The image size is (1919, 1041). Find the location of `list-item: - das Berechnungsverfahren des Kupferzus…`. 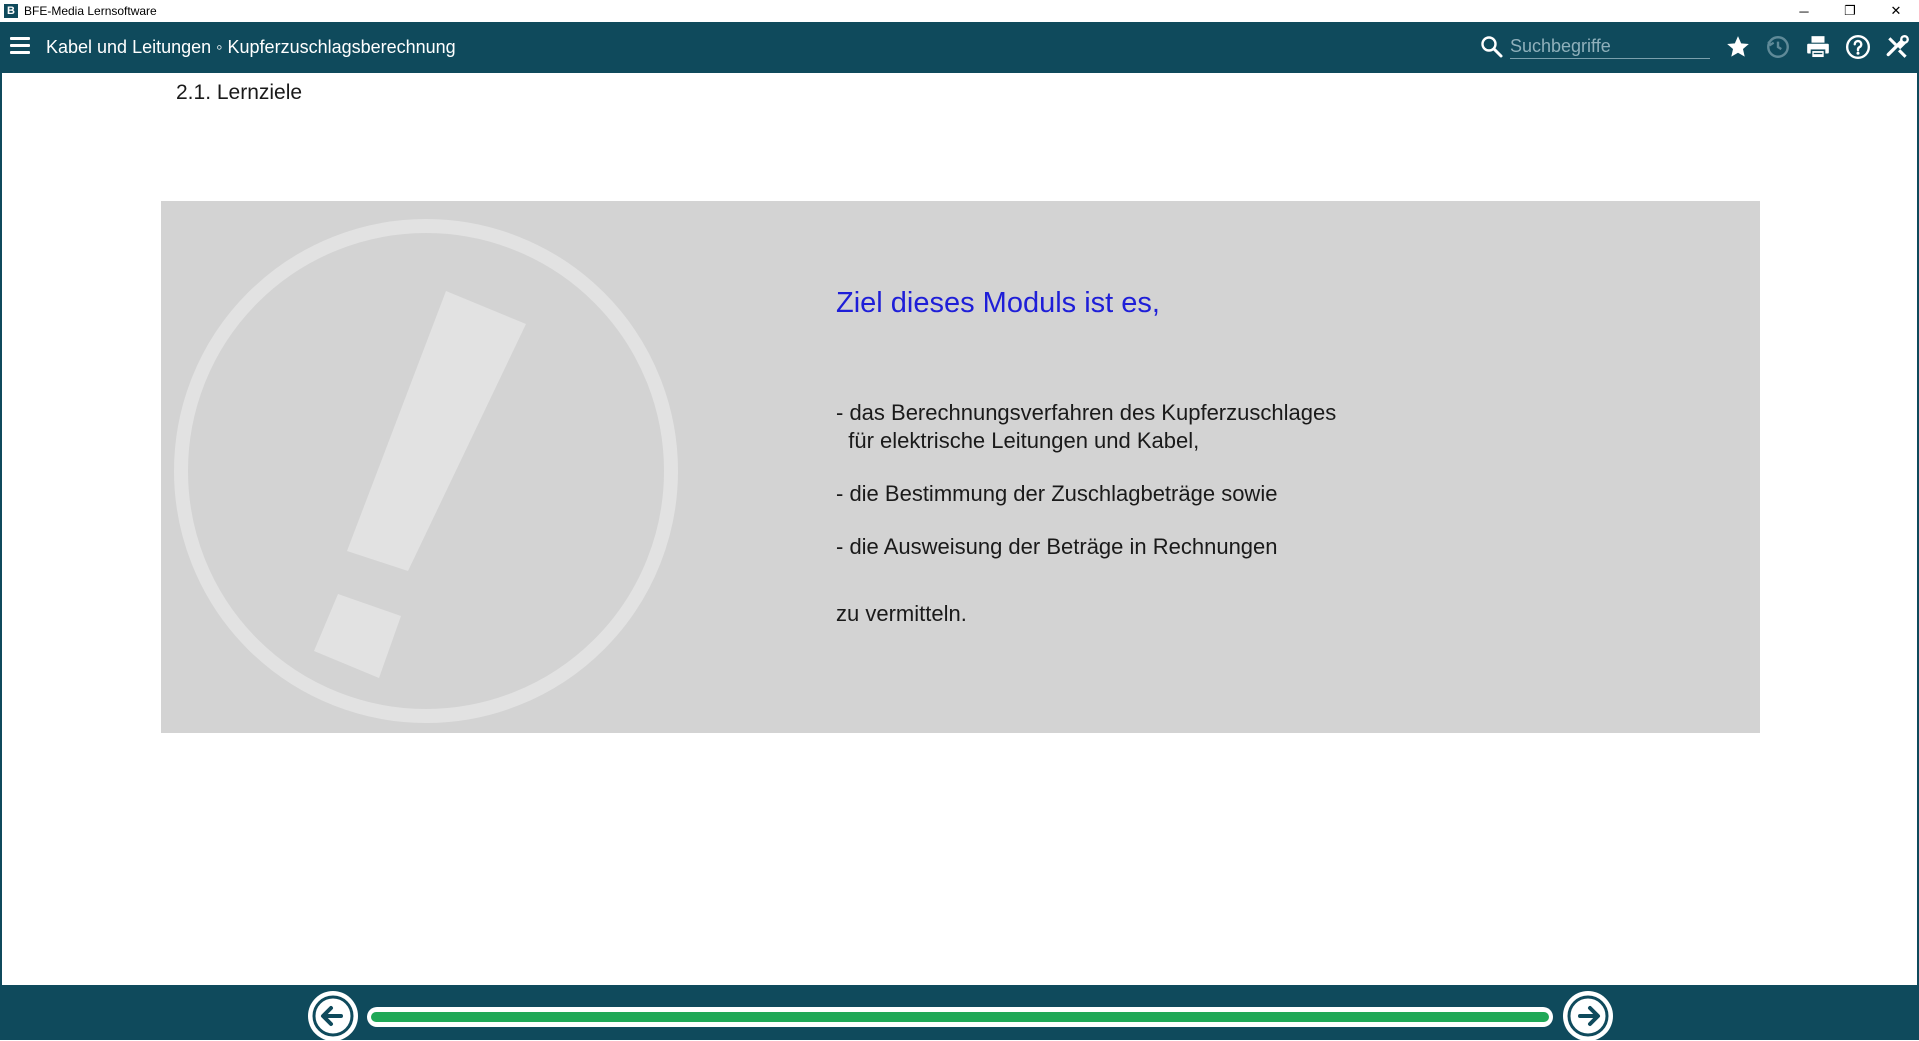

list-item: - das Berechnungsverfahren des Kupferzus… is located at coordinates (1086, 426).